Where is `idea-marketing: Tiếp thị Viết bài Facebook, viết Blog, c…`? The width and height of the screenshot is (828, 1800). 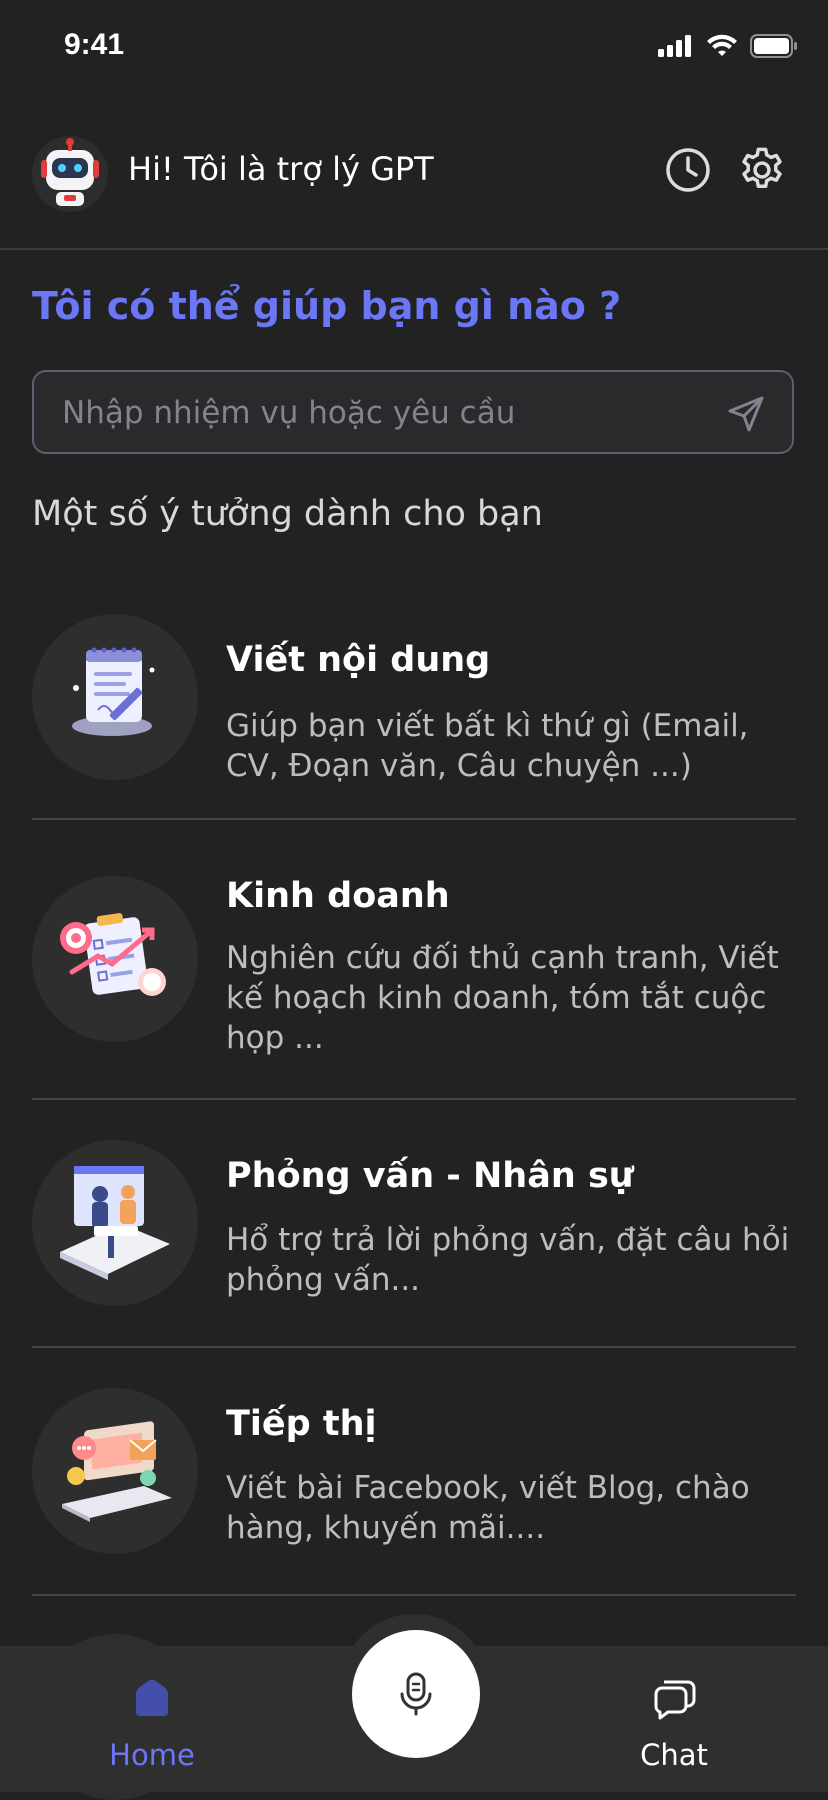
idea-marketing: Tiếp thị Viết bài Facebook, viết Blog, c… is located at coordinates (414, 1473).